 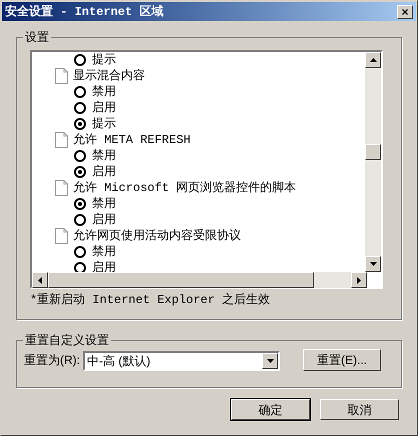 I want to click on scroll-up-button, so click(x=373, y=60).